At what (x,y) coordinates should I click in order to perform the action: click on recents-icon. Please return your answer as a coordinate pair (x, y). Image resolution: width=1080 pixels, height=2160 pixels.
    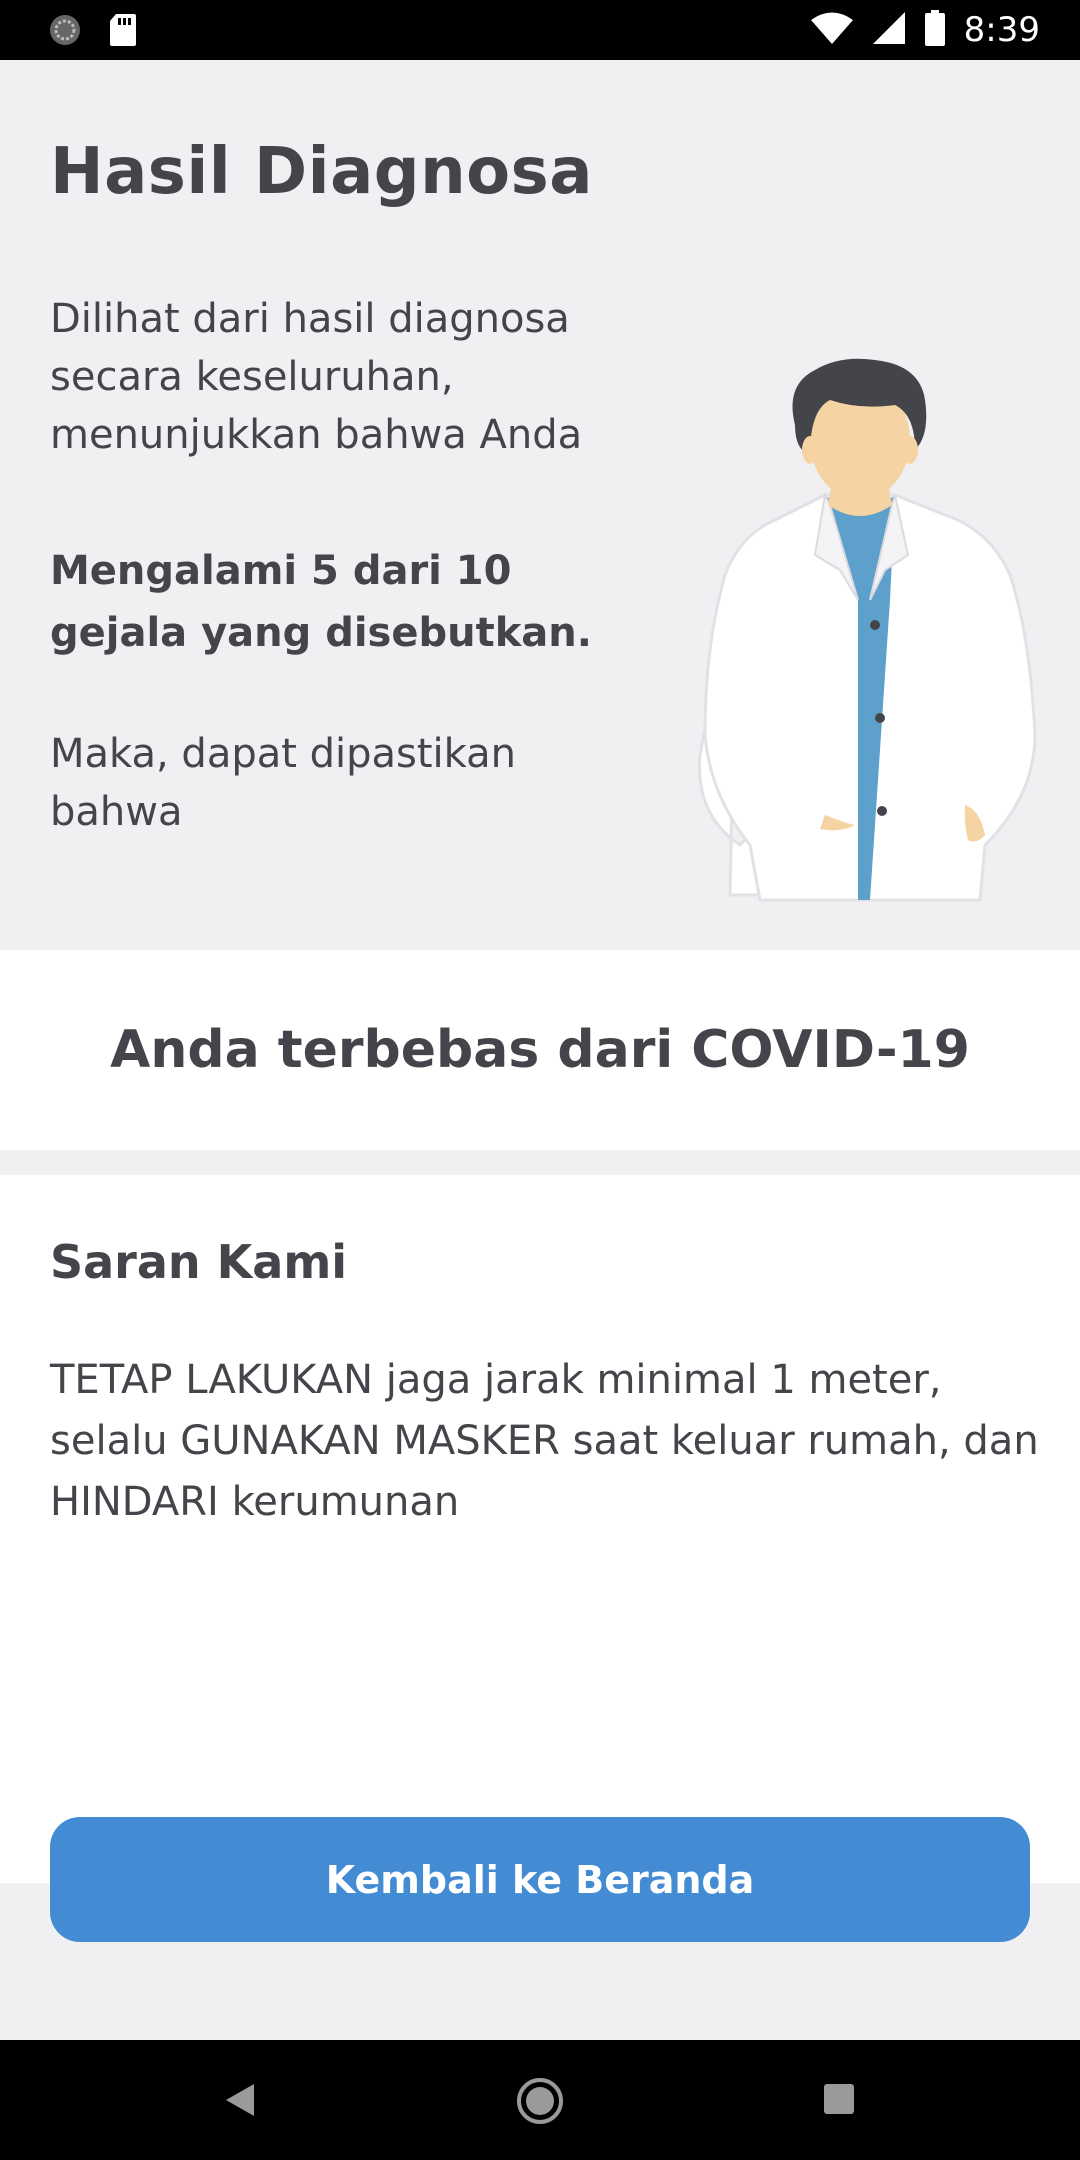
    Looking at the image, I should click on (839, 2101).